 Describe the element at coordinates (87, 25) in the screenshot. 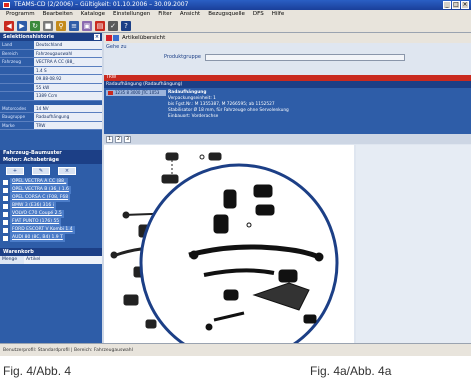

I see `cart-icon: ▣` at that location.